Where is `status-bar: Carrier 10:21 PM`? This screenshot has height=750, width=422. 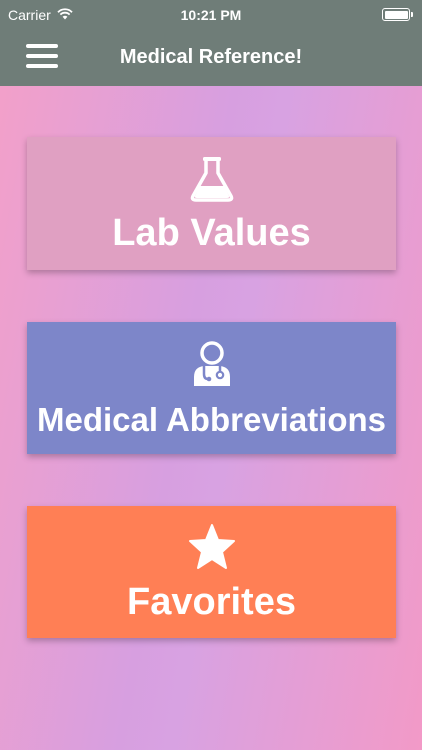 status-bar: Carrier 10:21 PM is located at coordinates (211, 15).